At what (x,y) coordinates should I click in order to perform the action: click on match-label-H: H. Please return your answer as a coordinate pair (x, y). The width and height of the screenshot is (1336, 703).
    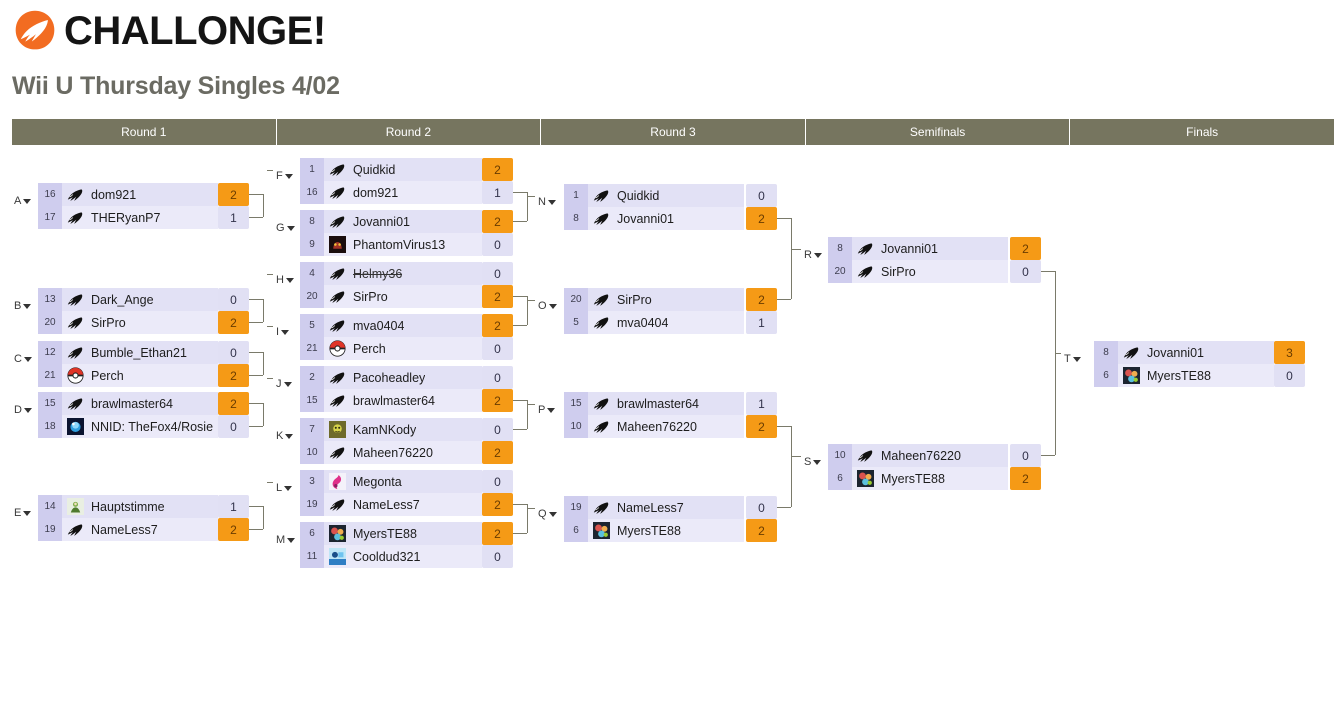
    Looking at the image, I should click on (285, 280).